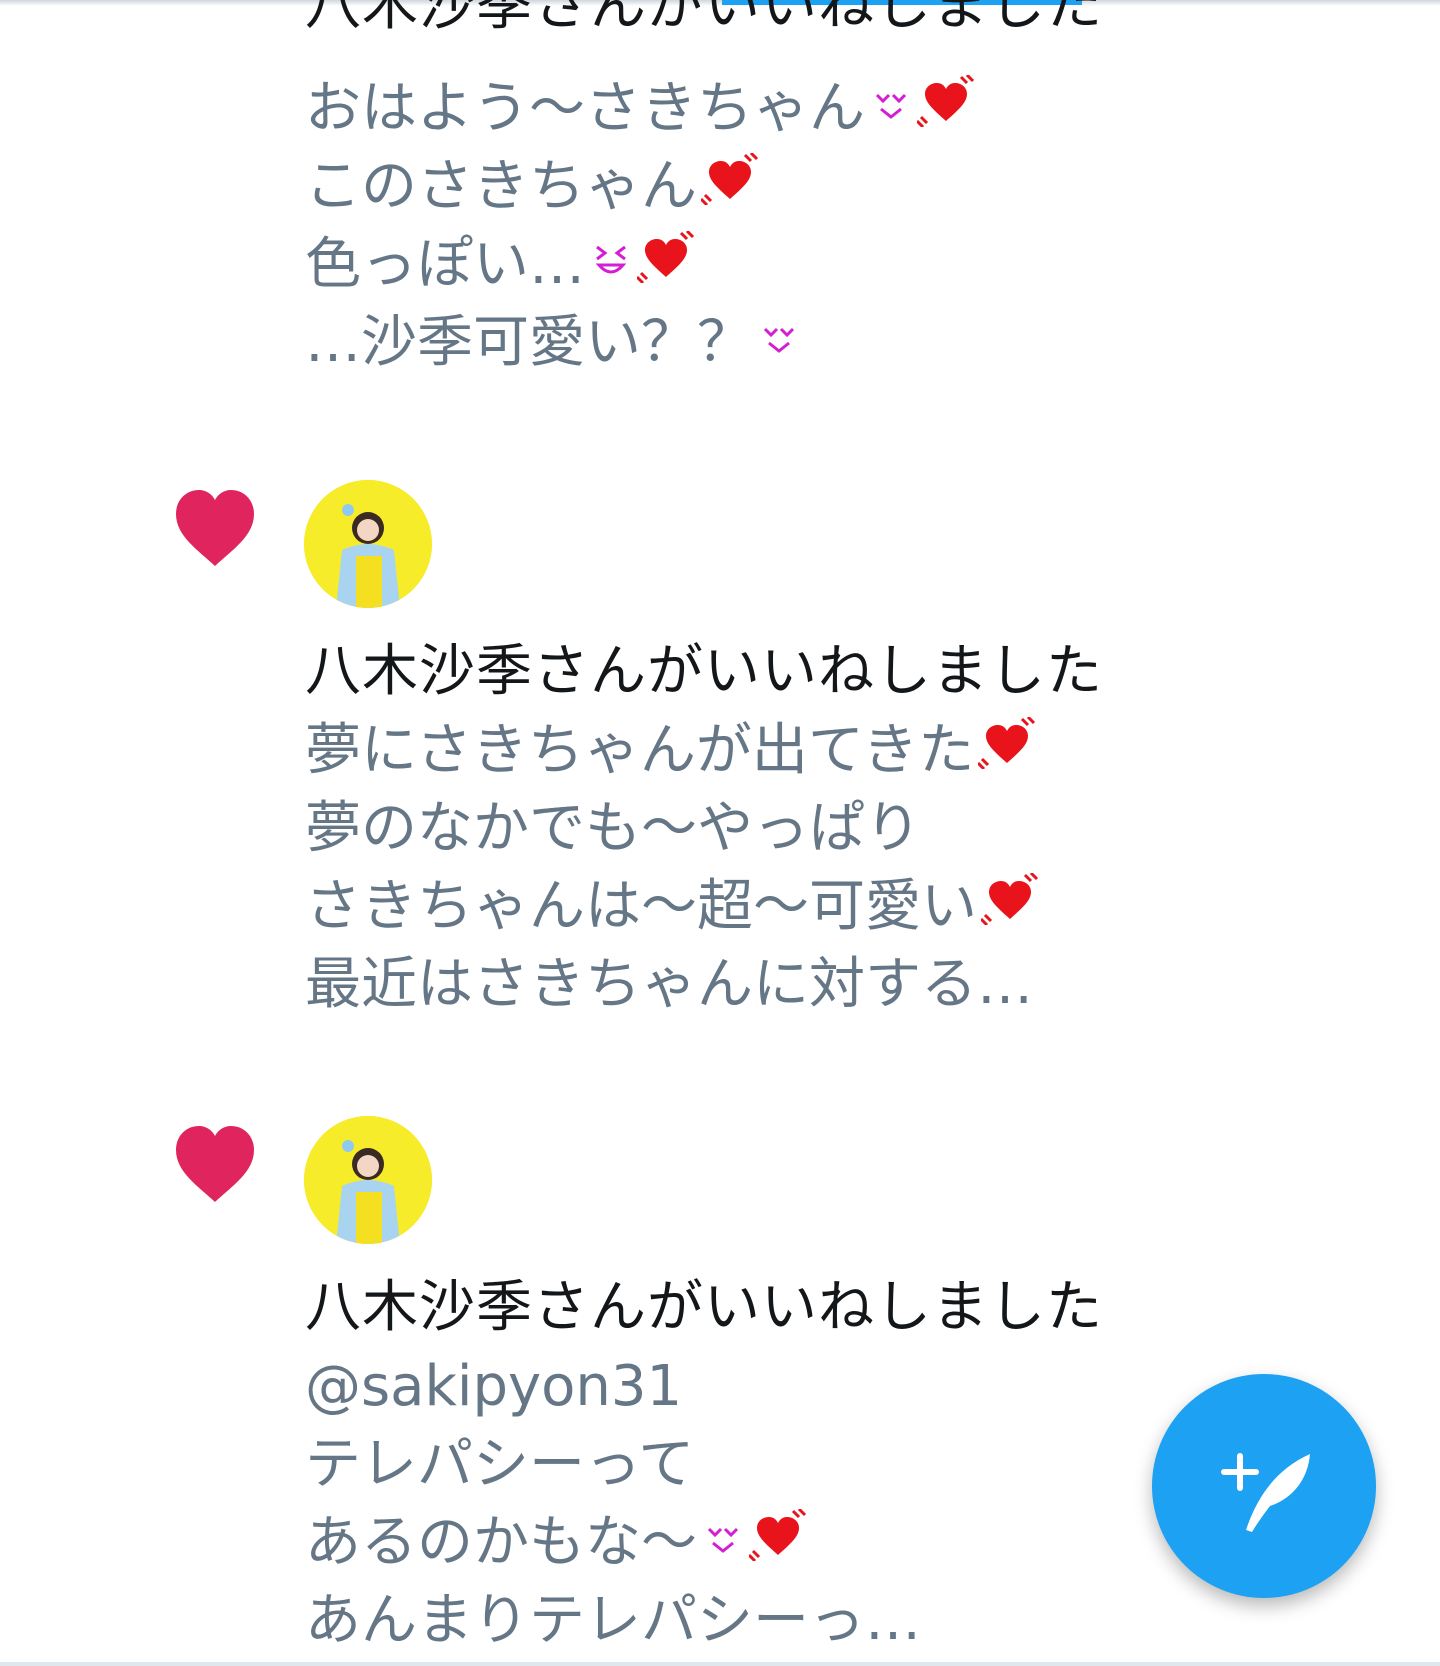 The width and height of the screenshot is (1440, 1666). Describe the element at coordinates (641, 906) in the screenshot. I see `tweet-line: さきちゃんは〜超〜可愛い` at that location.